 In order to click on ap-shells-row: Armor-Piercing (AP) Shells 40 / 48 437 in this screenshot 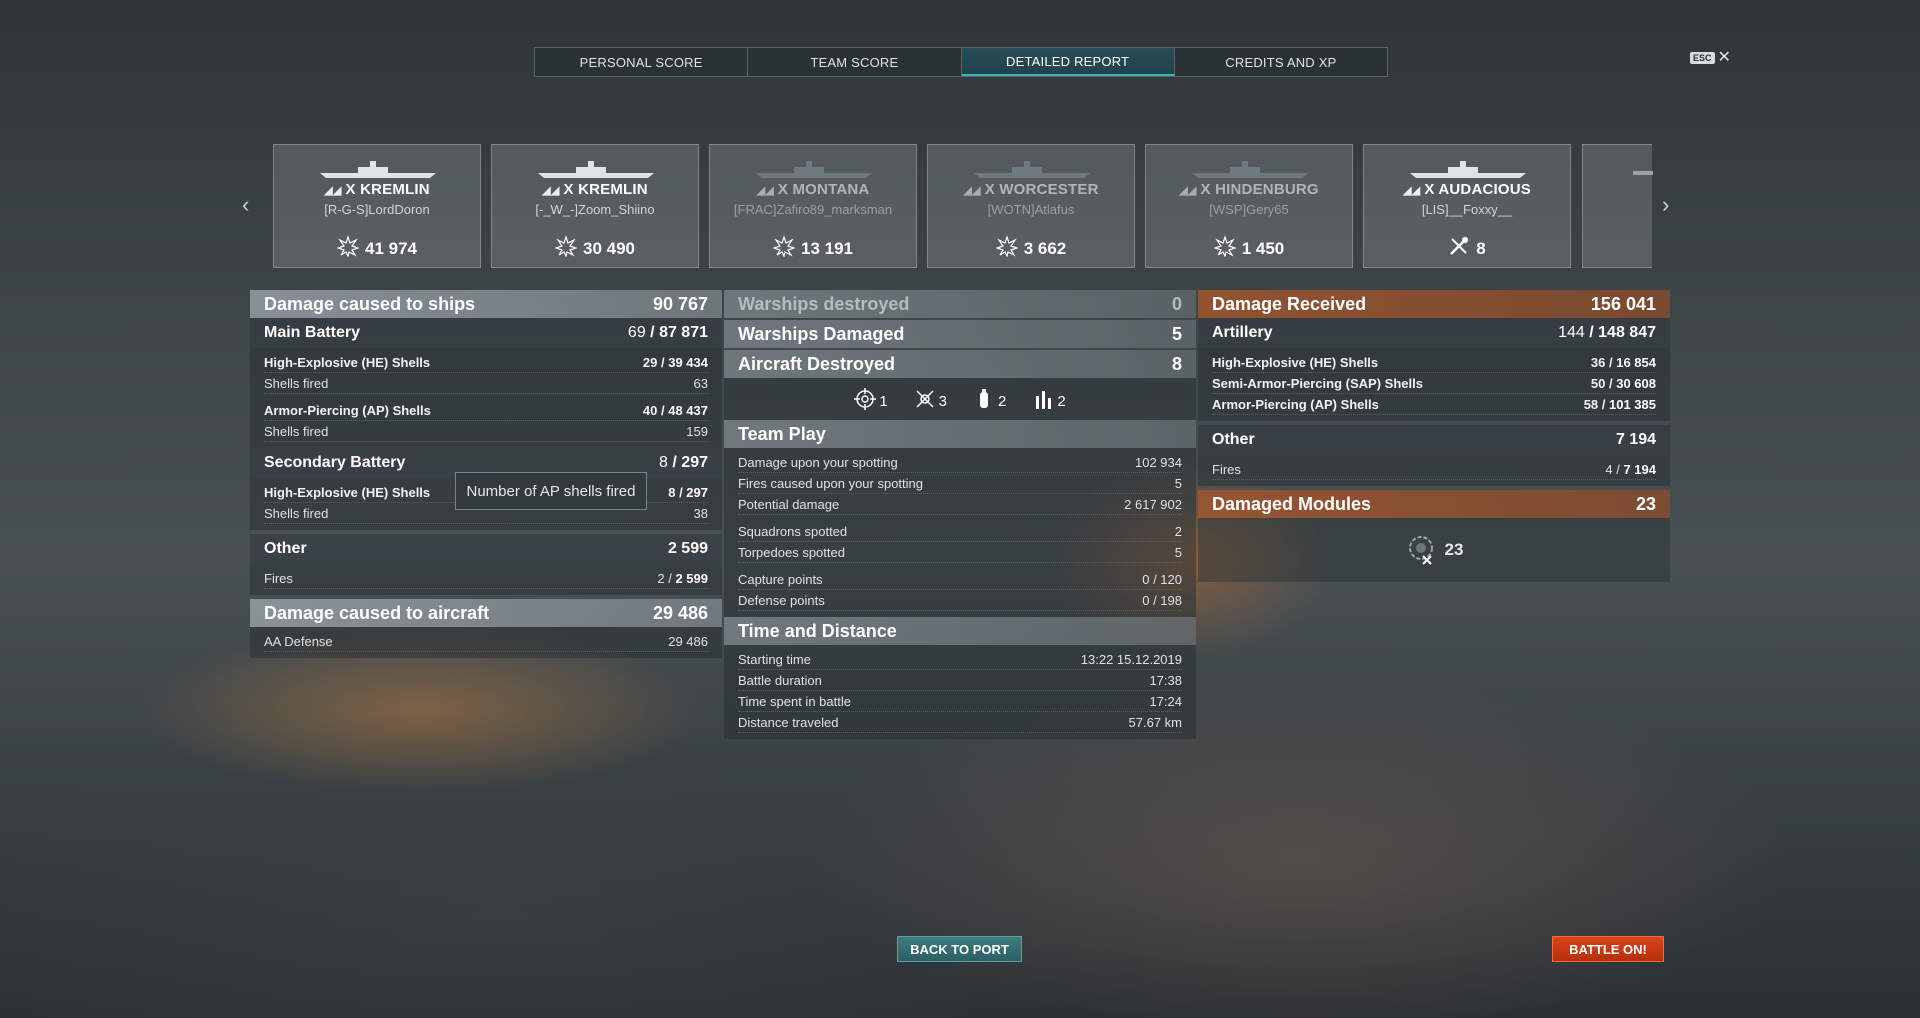, I will do `click(486, 410)`.